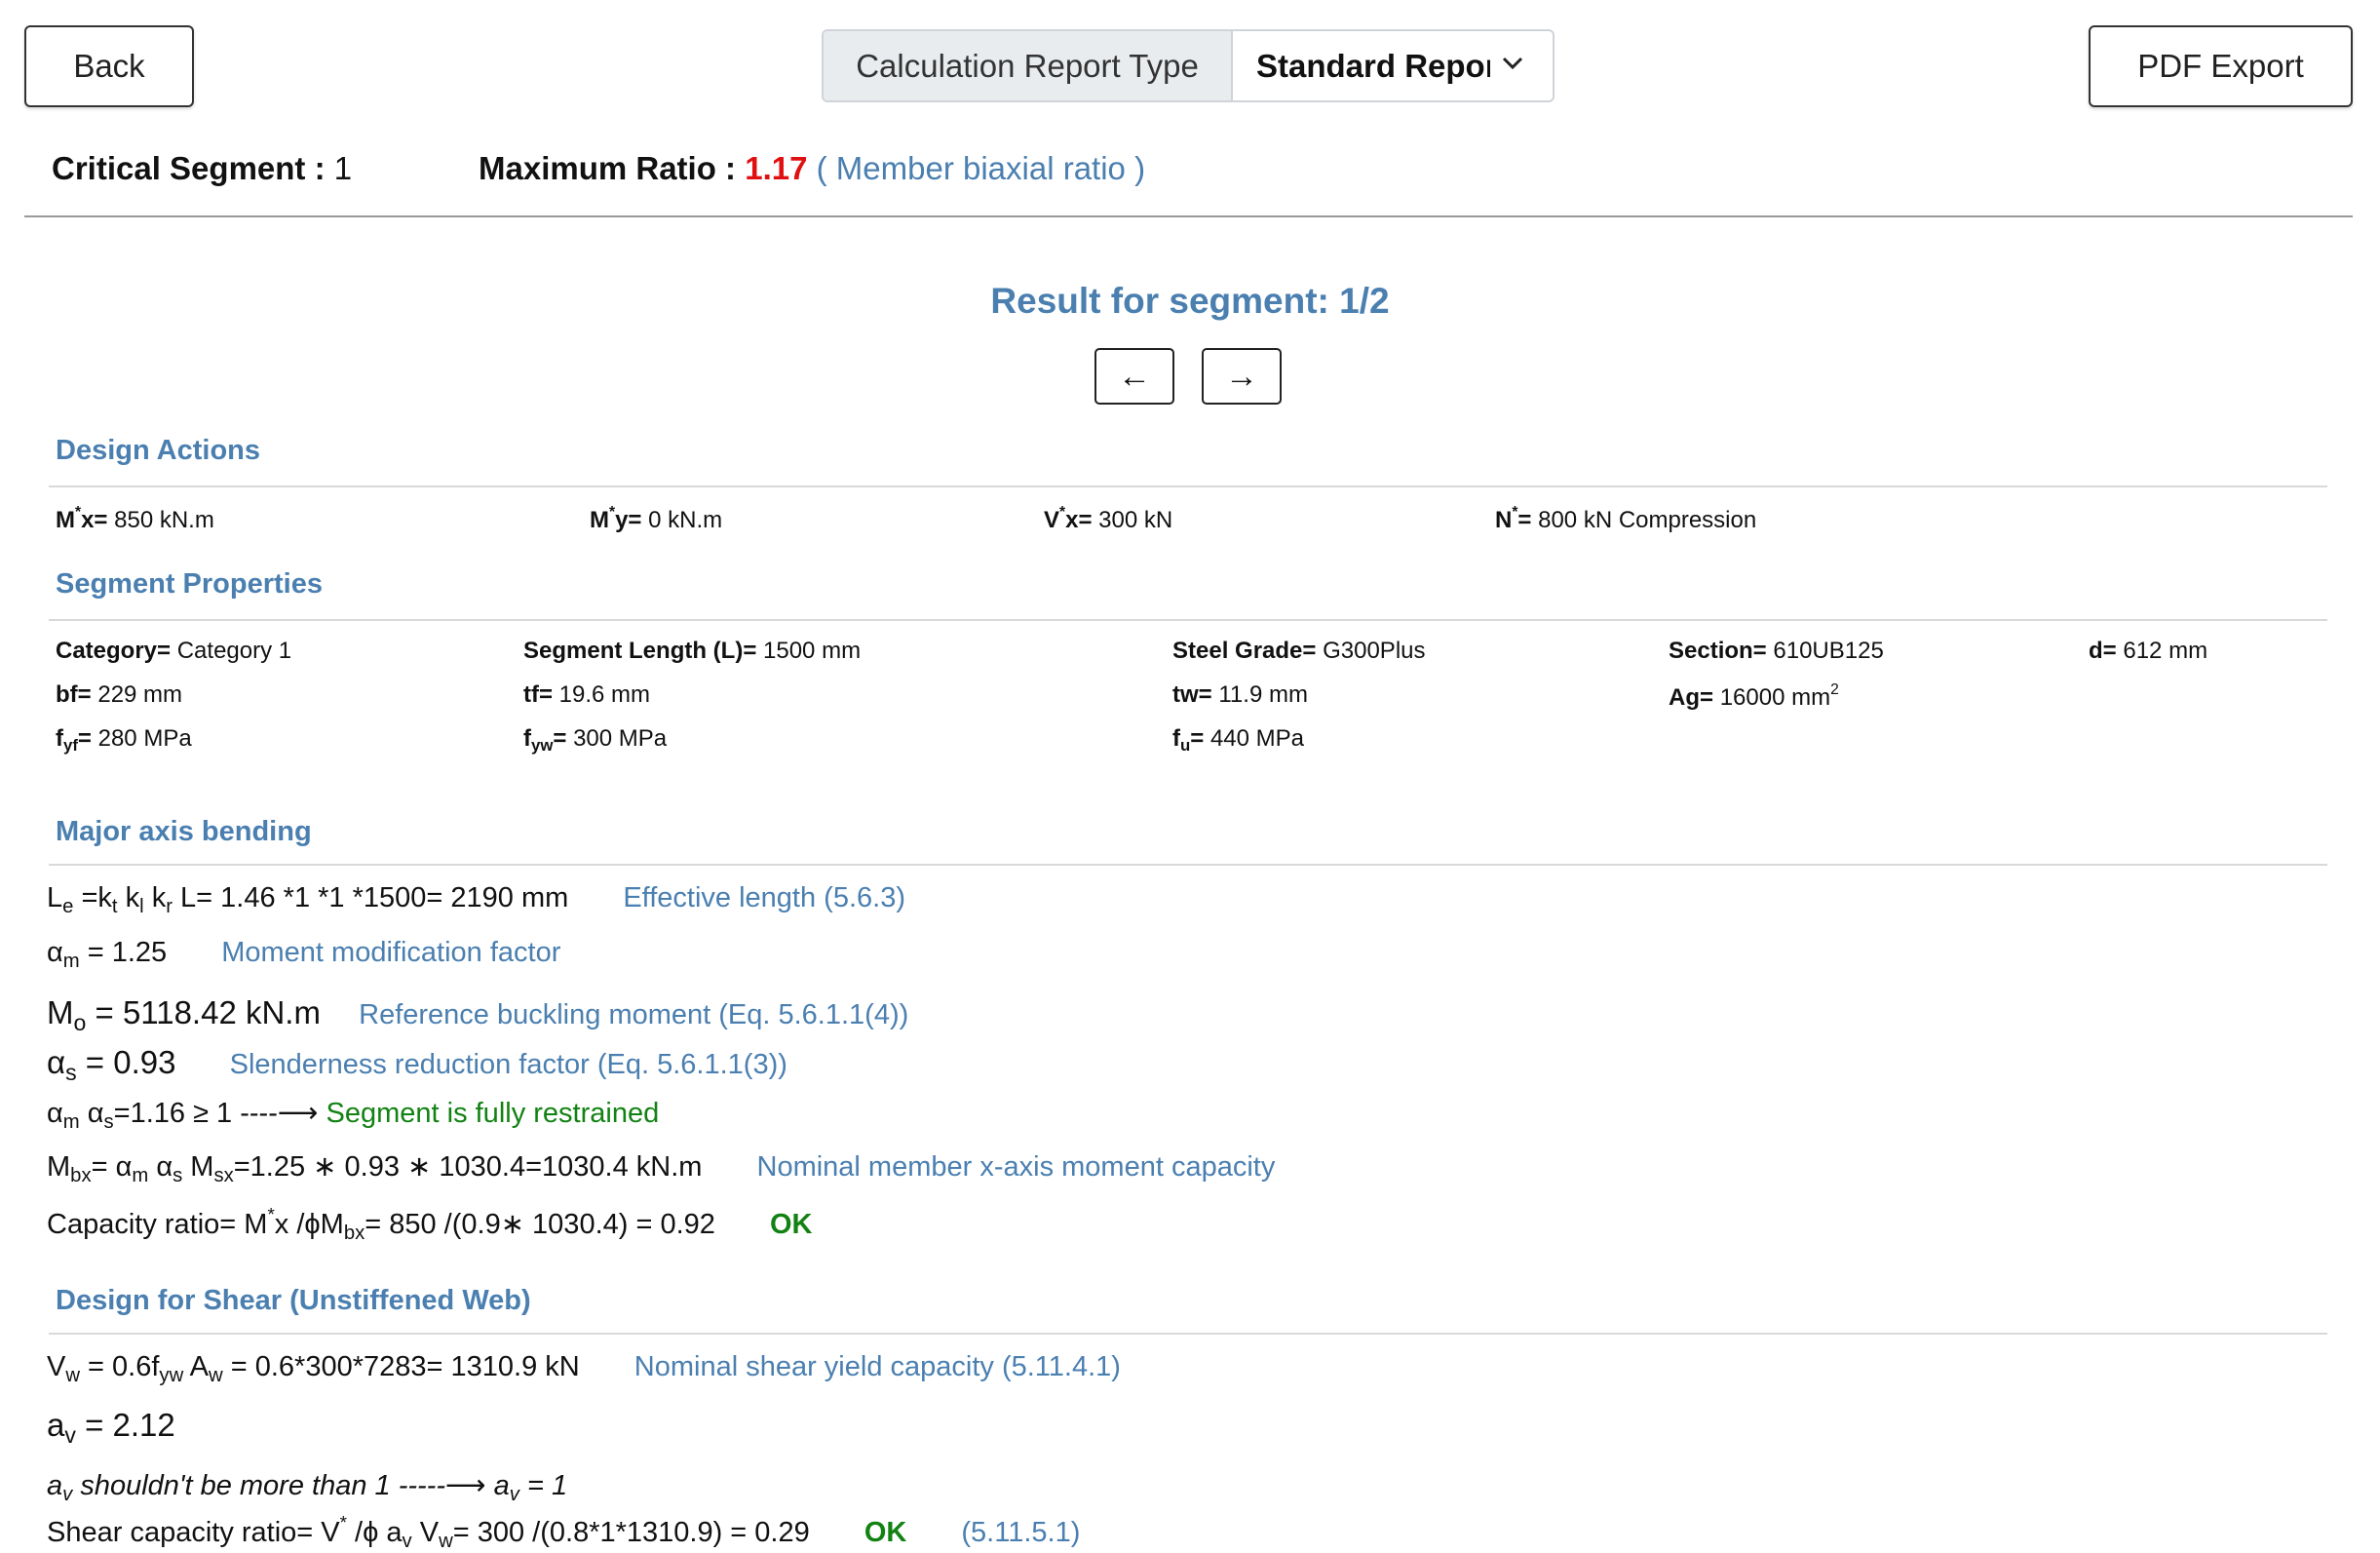 This screenshot has height=1553, width=2380. I want to click on report-type-selector: Calculation Report Type Standard Report, so click(1188, 65).